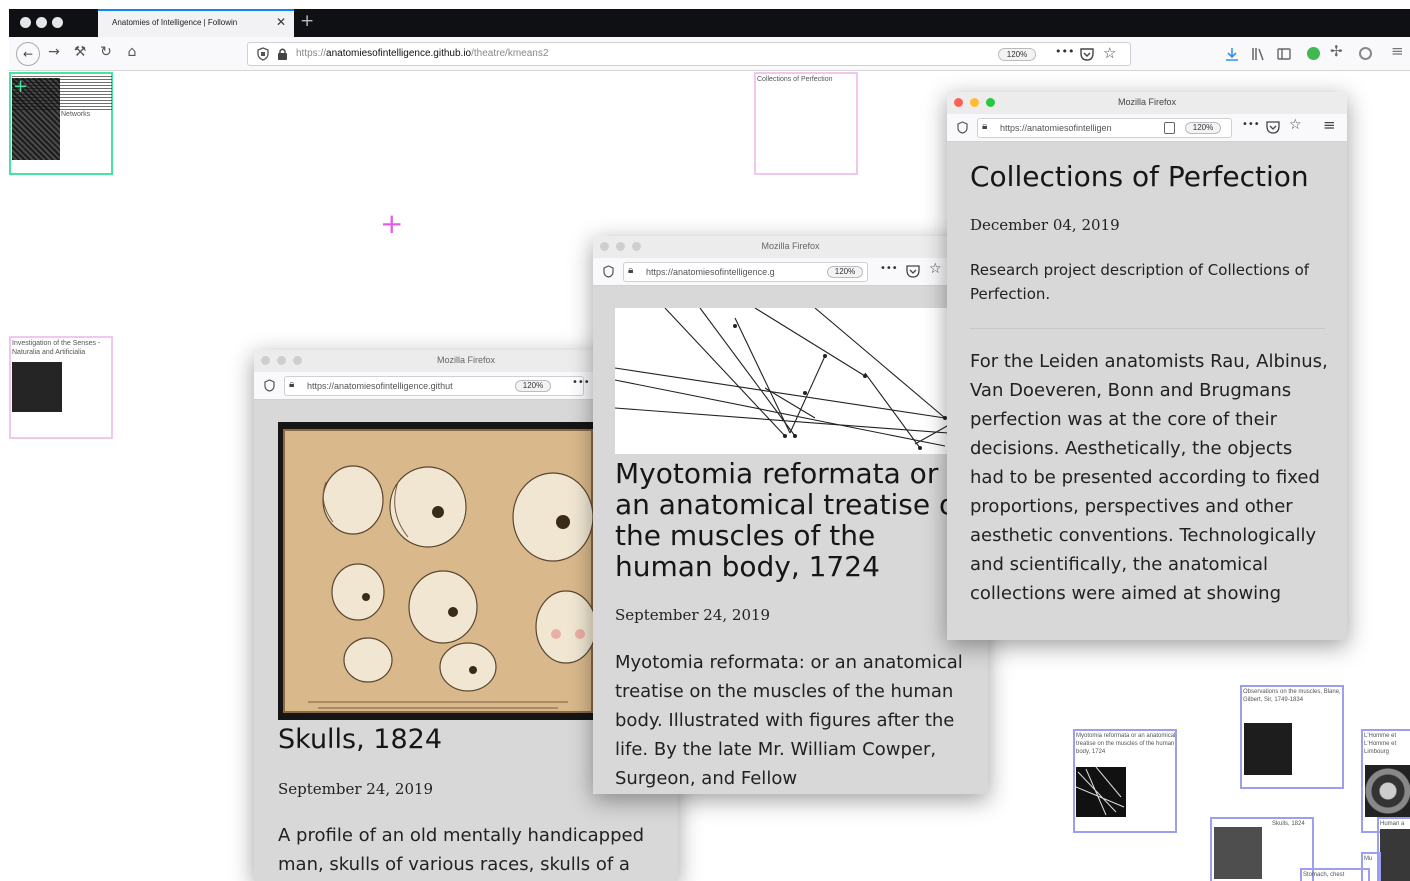 The image size is (1410, 881). What do you see at coordinates (1365, 53) in the screenshot?
I see `extension-circle-icon` at bounding box center [1365, 53].